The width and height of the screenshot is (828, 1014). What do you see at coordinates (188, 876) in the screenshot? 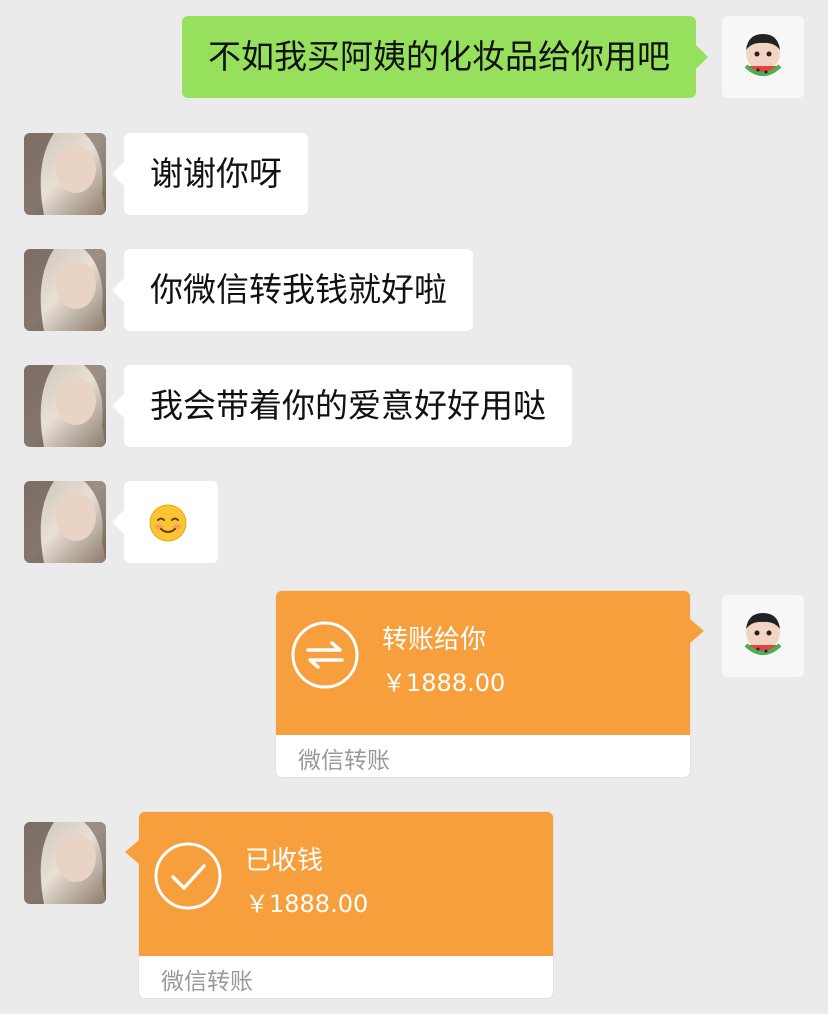
I see `checkmark-circle-icon` at bounding box center [188, 876].